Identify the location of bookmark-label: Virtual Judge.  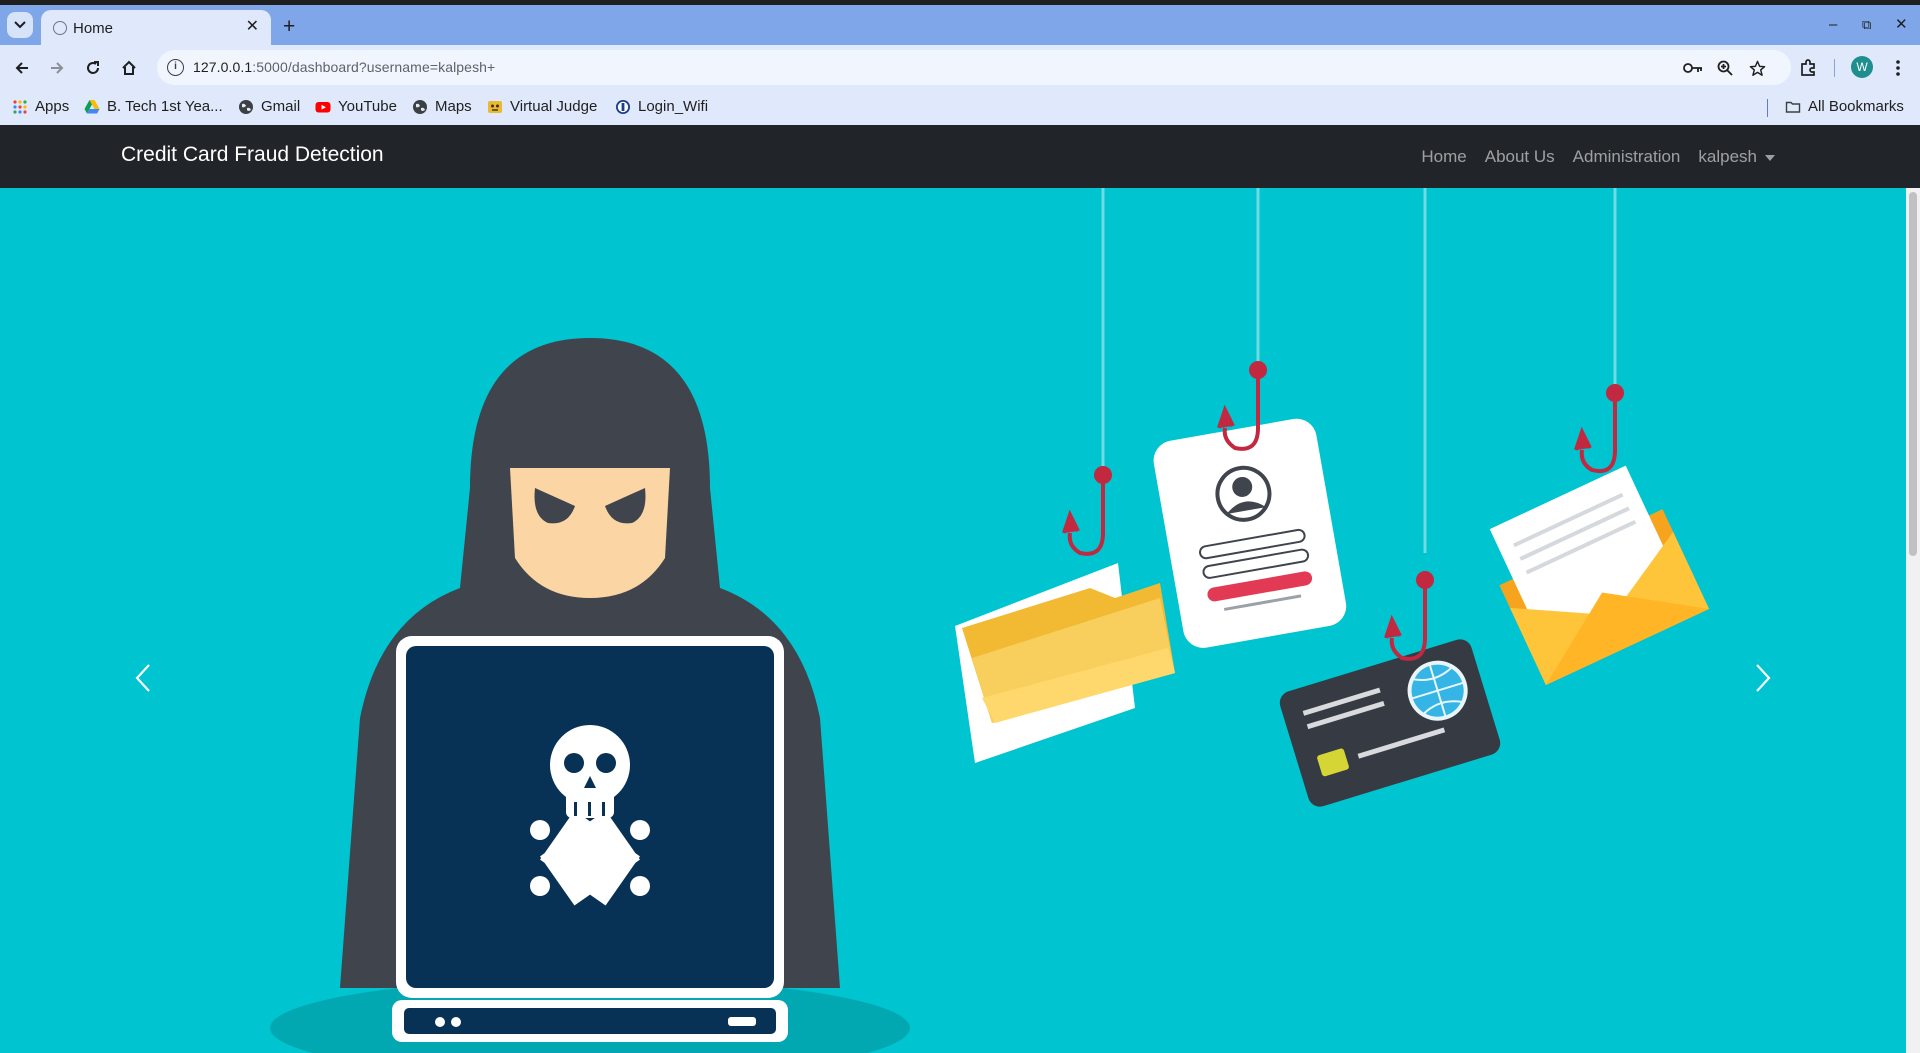
(554, 106).